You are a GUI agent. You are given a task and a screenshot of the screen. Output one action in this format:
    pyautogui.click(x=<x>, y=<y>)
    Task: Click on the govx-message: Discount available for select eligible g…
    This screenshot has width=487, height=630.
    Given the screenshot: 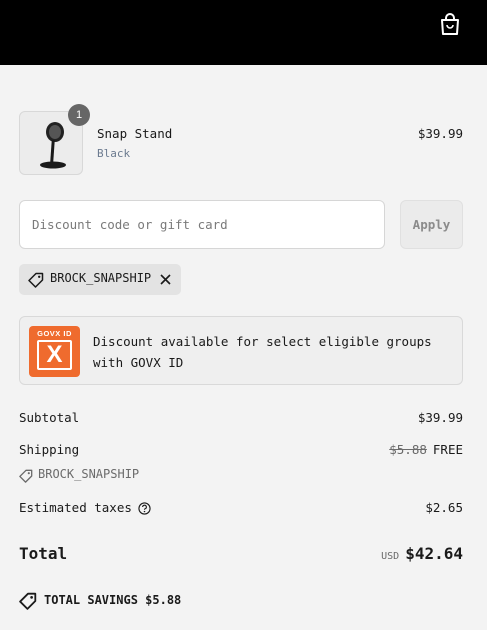 What is the action you would take?
    pyautogui.click(x=262, y=352)
    